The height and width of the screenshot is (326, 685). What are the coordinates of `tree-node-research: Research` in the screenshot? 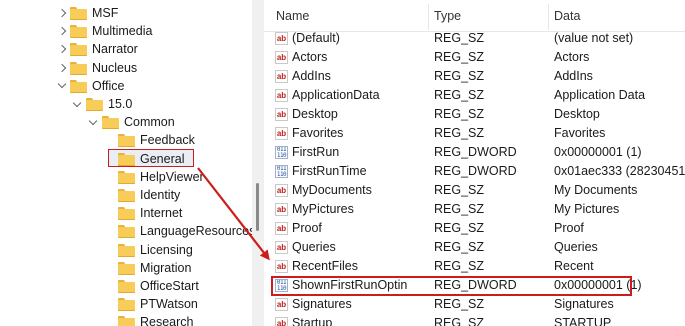 It's located at (126, 319).